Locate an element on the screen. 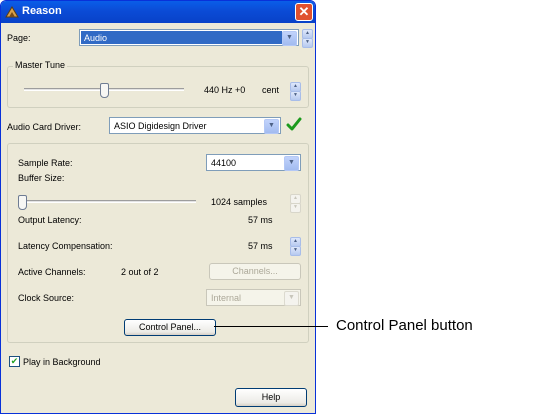 The image size is (541, 414). window-title: Reason is located at coordinates (42, 11).